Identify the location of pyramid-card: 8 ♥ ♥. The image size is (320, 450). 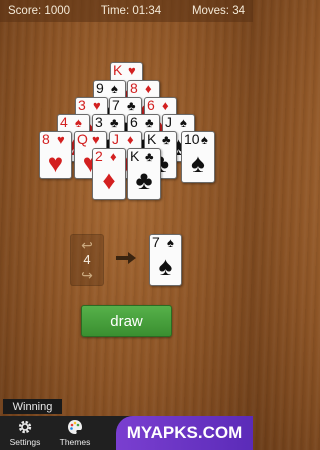
(55, 155).